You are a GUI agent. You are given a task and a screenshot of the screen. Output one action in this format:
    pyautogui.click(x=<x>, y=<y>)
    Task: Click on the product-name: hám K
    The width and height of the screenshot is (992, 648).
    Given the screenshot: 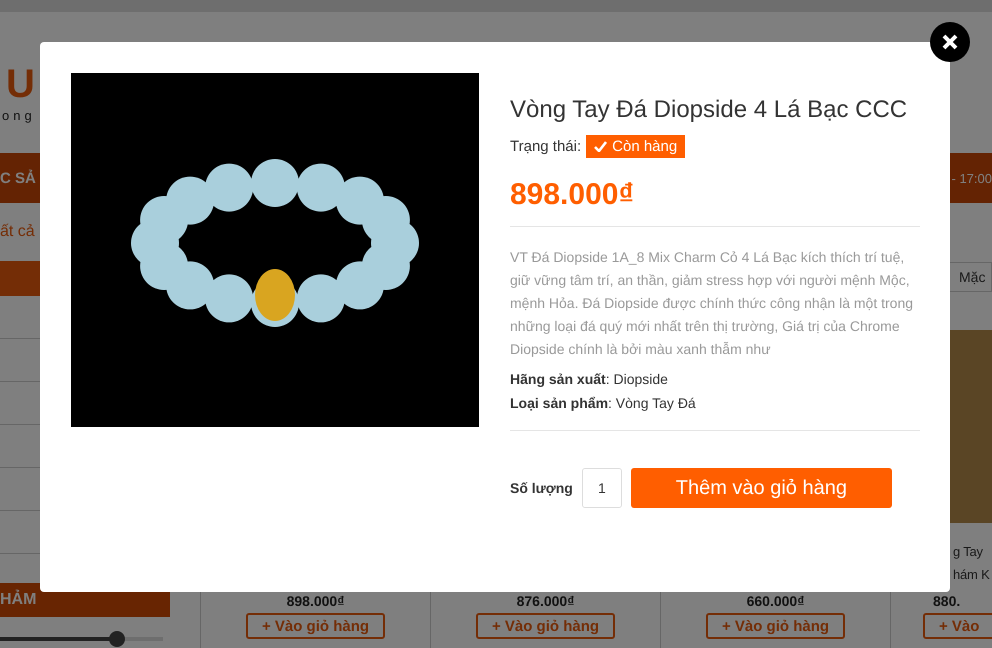 What is the action you would take?
    pyautogui.click(x=971, y=574)
    